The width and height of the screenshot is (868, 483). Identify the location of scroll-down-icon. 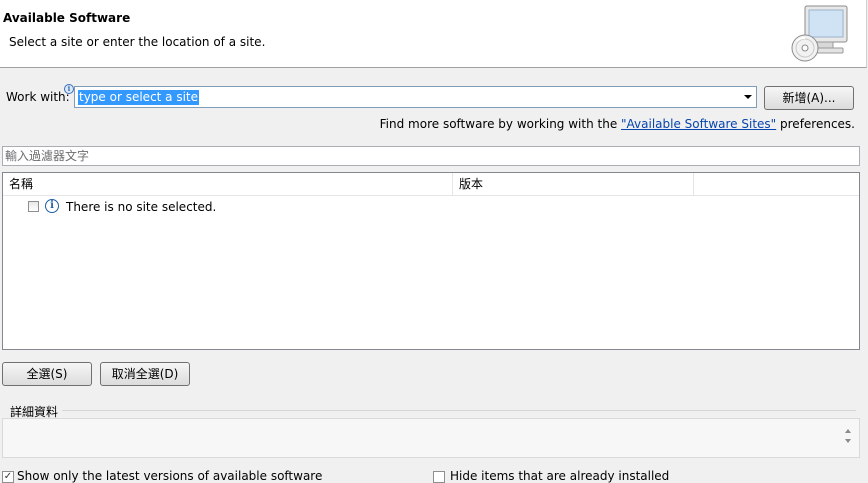
(848, 441).